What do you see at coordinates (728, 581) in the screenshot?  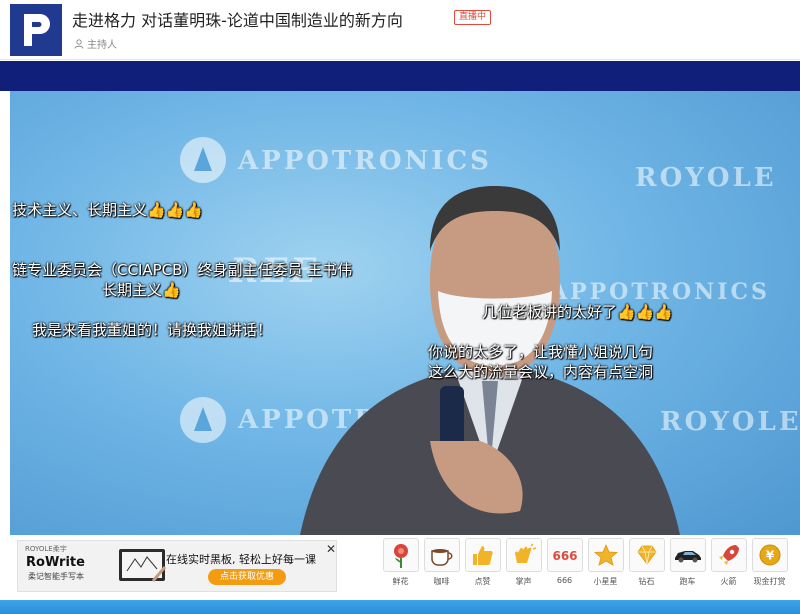 I see `gift-label: 火箭` at bounding box center [728, 581].